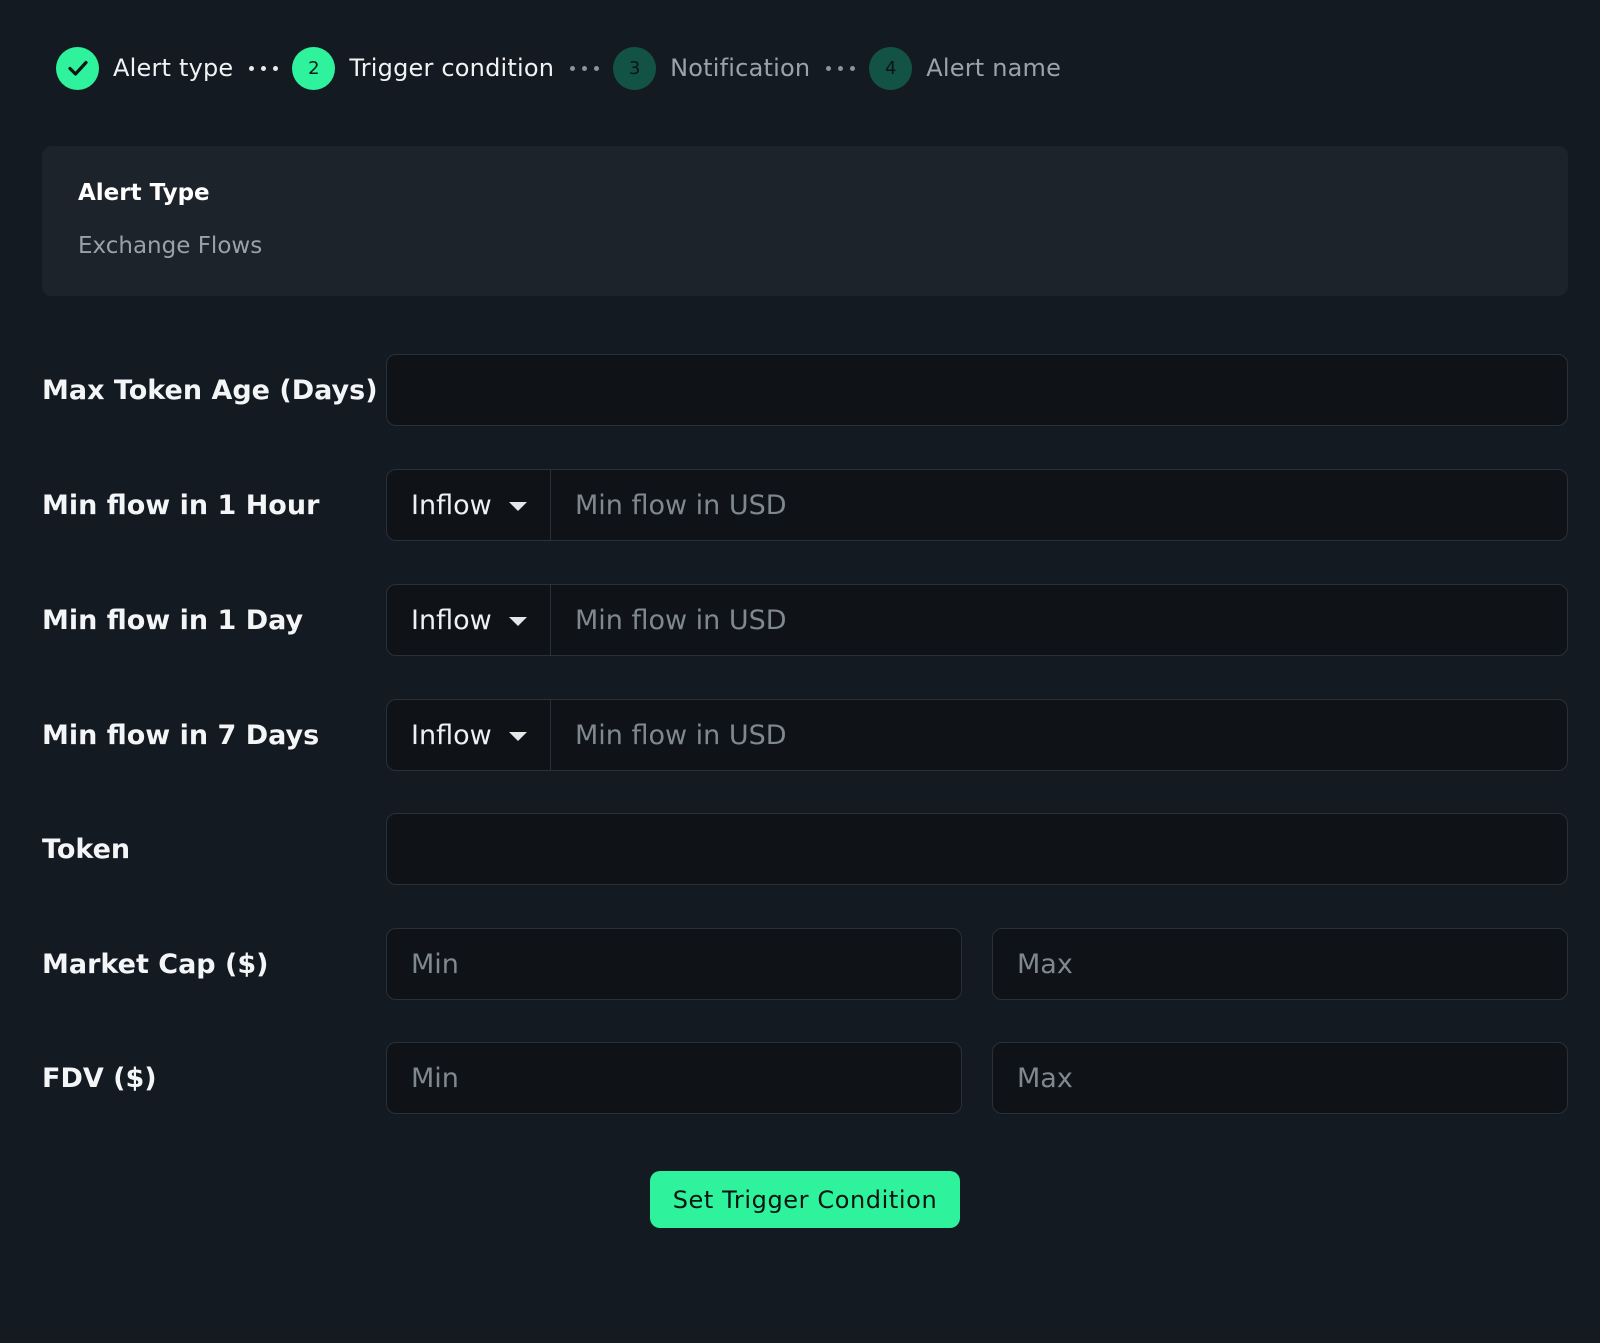  I want to click on max-token-age-row: Max Token Age (Days), so click(805, 390).